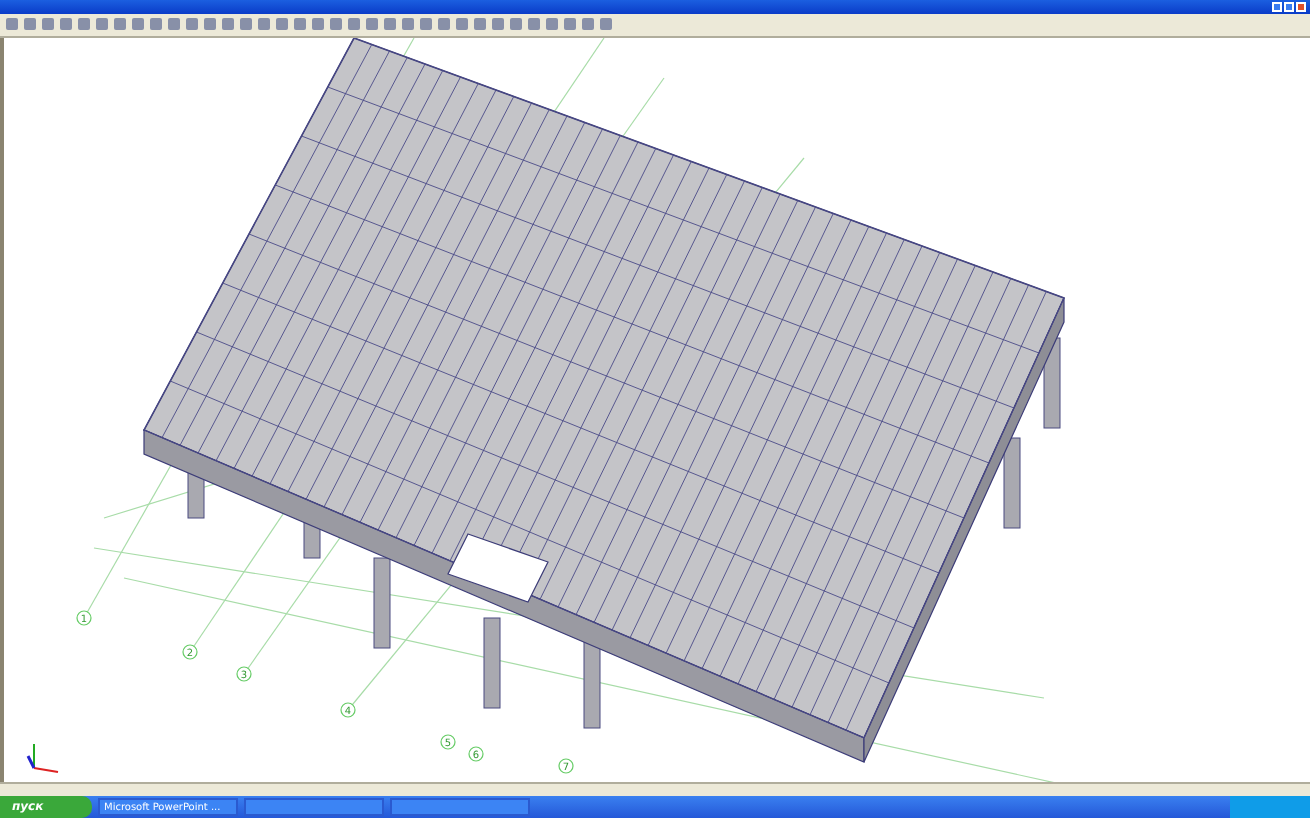  I want to click on axis-triad-icon, so click(42, 758).